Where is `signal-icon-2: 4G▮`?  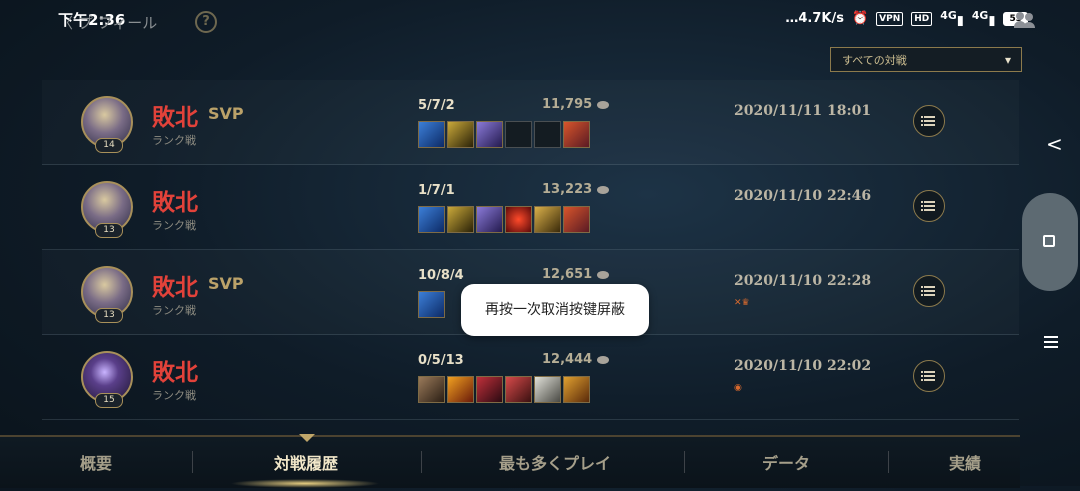
signal-icon-2: 4G▮ is located at coordinates (983, 19).